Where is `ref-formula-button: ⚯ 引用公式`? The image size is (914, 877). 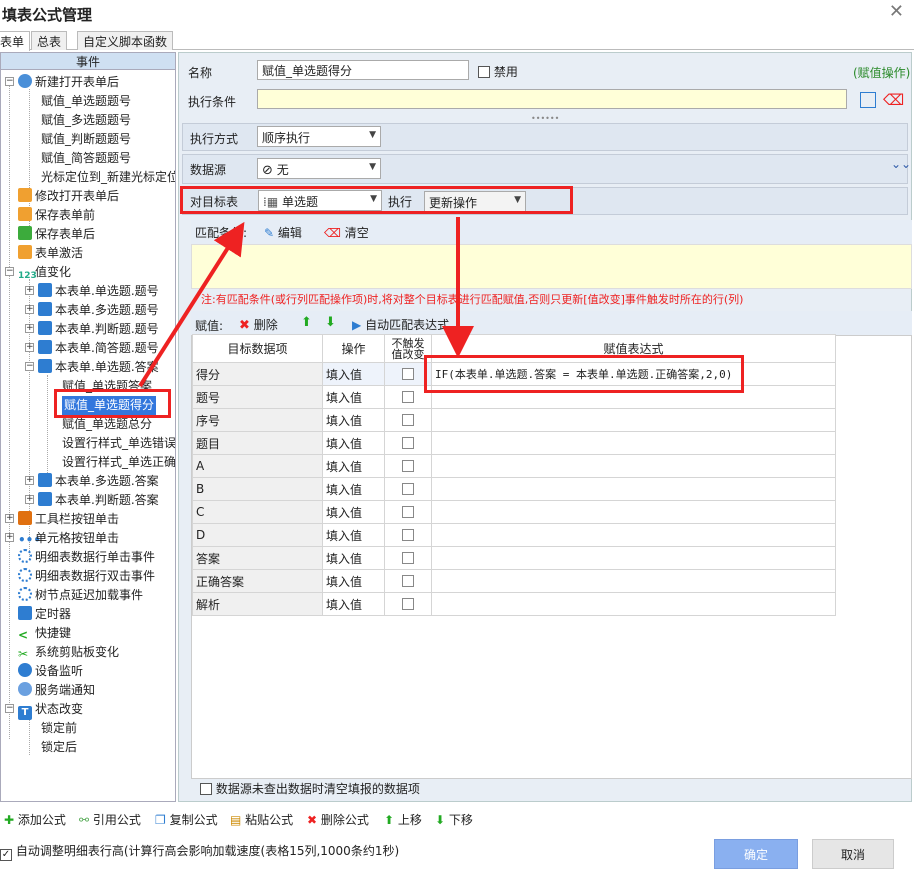 ref-formula-button: ⚯ 引用公式 is located at coordinates (110, 819).